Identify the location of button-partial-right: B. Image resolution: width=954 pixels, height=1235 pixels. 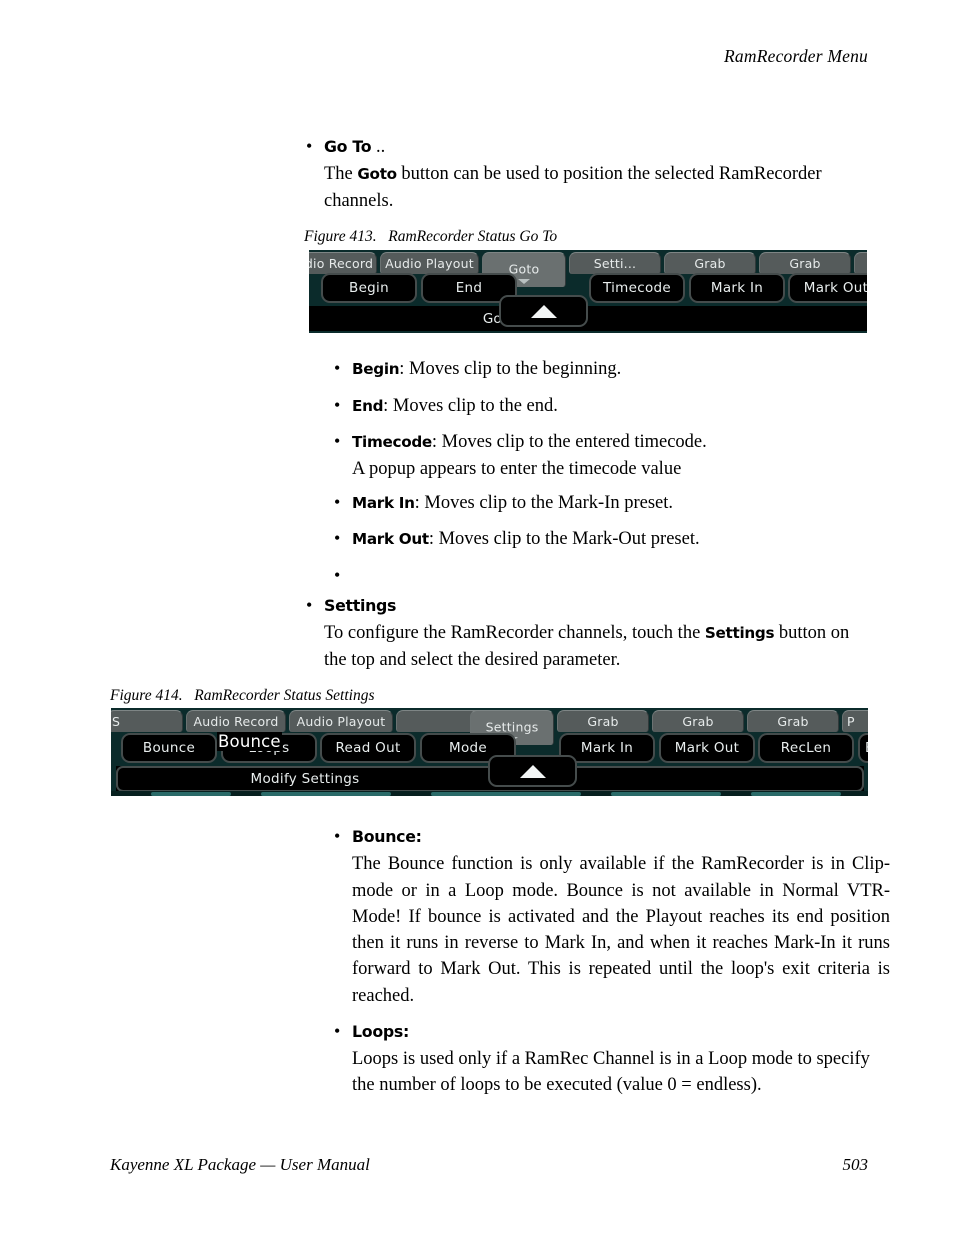
(863, 748).